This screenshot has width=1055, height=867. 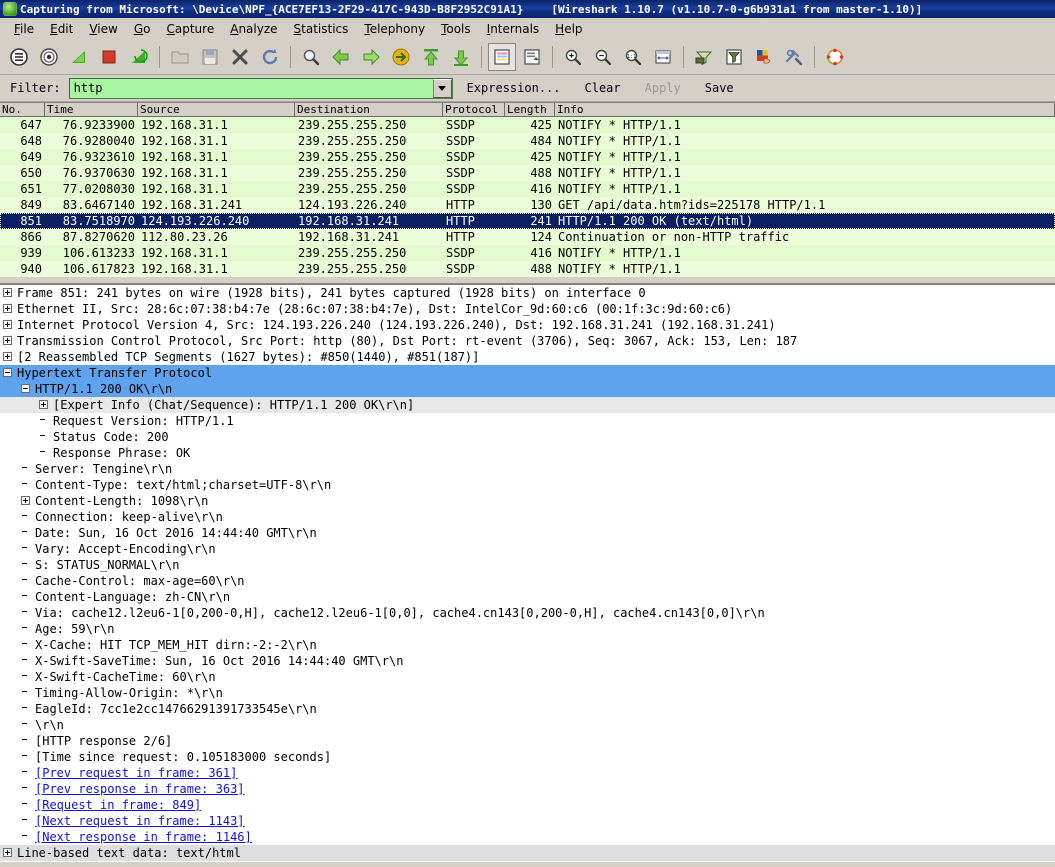 I want to click on detail-tree-row: [Prev response in frame: 363], so click(x=527, y=789).